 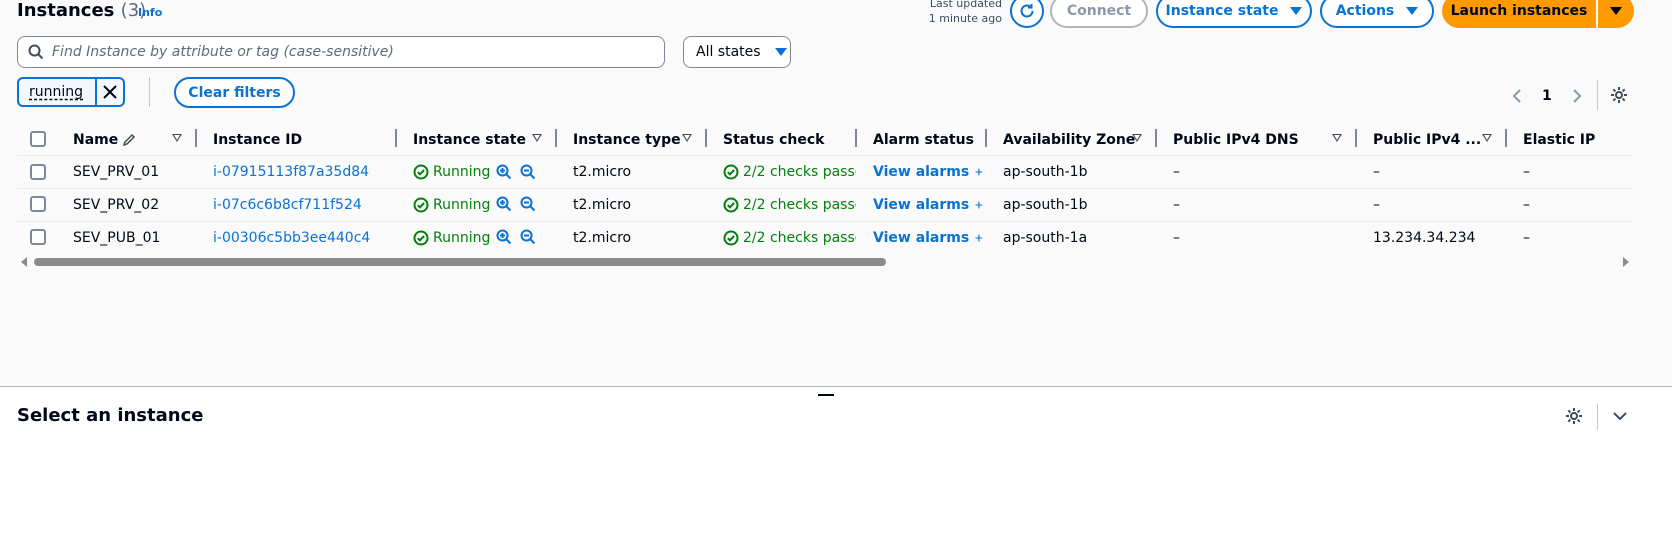 I want to click on column-header-public-ipv4-dns: Public IPv4 DNS, so click(x=1236, y=139).